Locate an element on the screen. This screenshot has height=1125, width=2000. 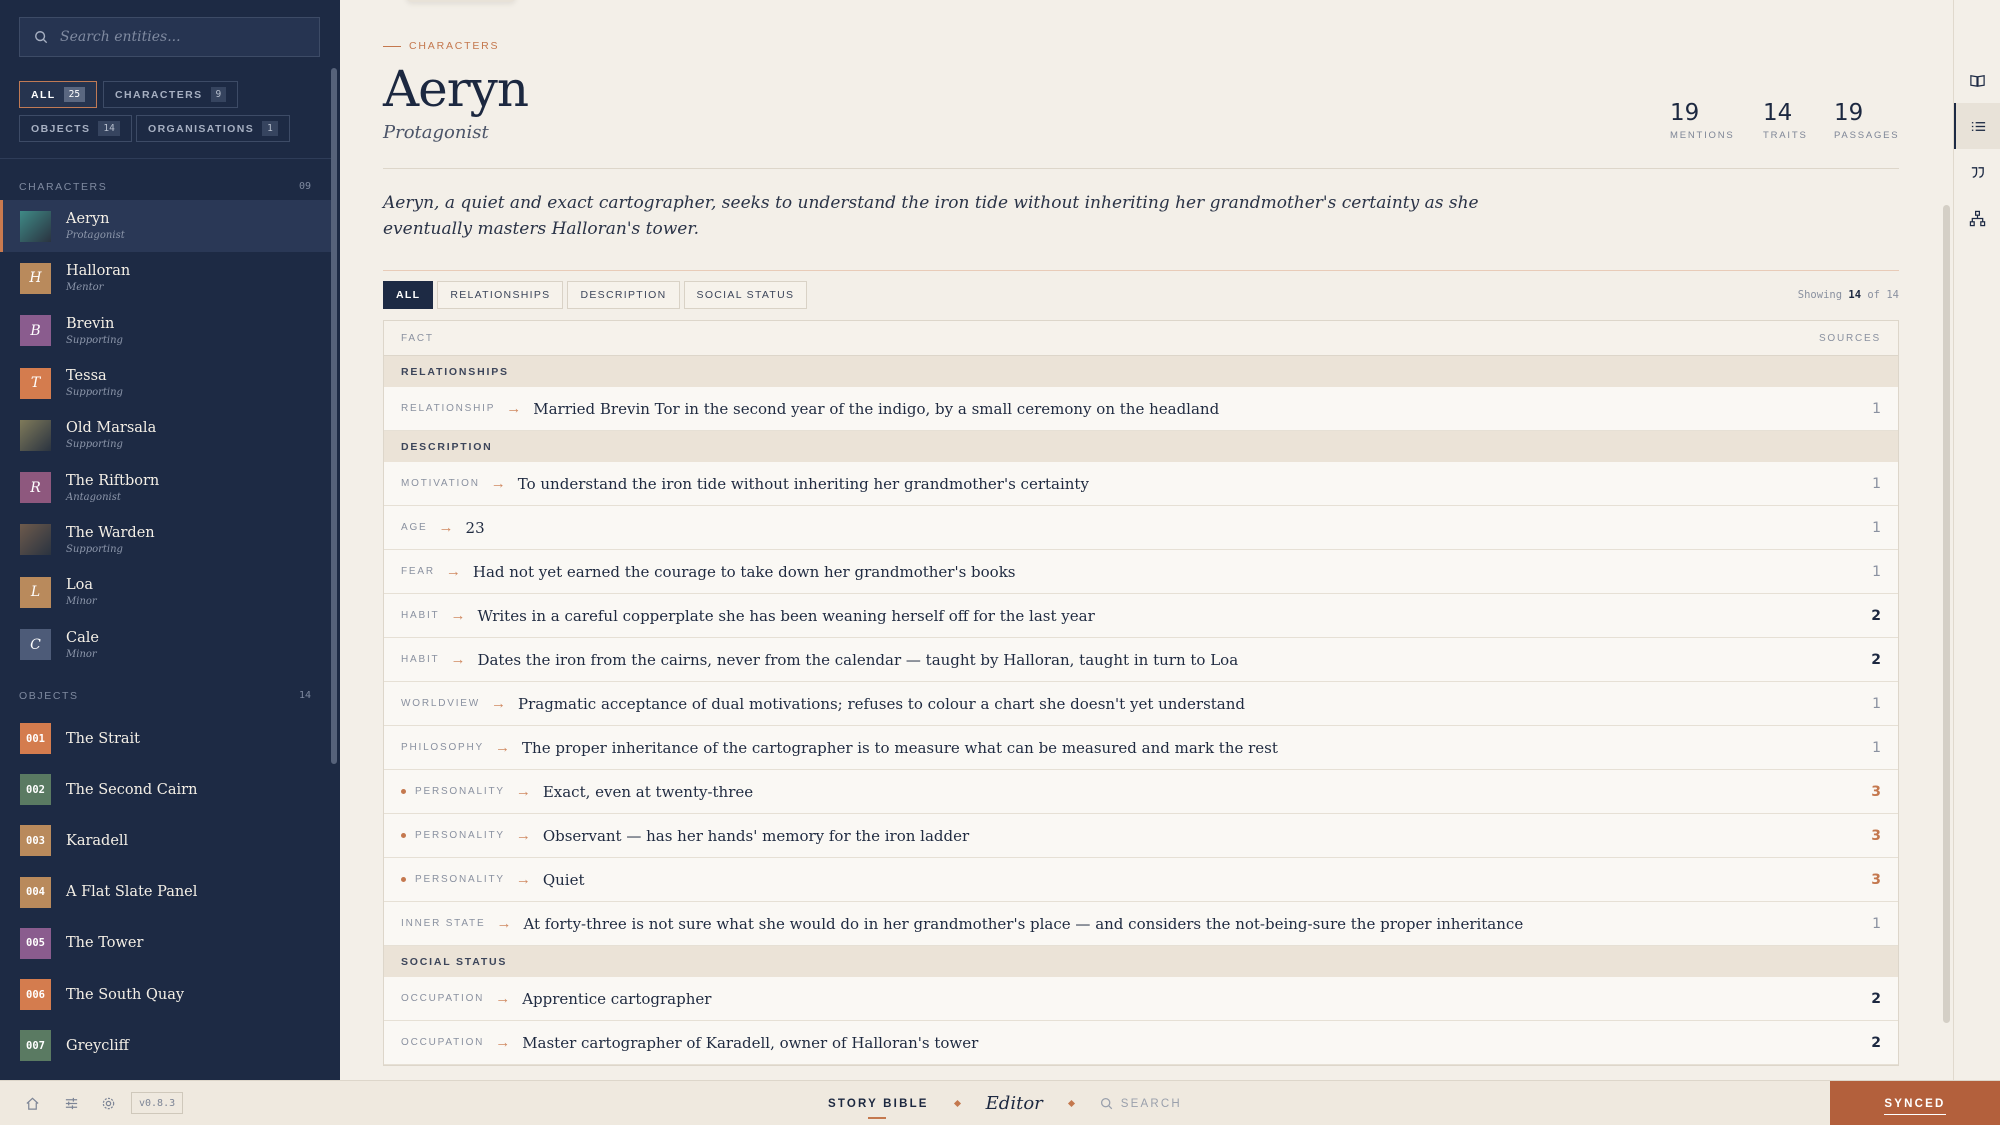
table-row: OCCUPATION → Apprentice cartographer 2 is located at coordinates (1141, 999).